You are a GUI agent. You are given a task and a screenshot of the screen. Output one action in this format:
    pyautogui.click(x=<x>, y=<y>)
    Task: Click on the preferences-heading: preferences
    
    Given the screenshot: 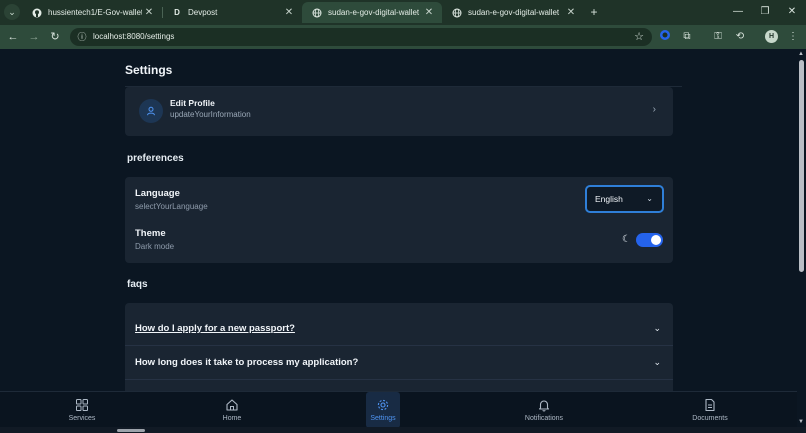 What is the action you would take?
    pyautogui.click(x=155, y=158)
    